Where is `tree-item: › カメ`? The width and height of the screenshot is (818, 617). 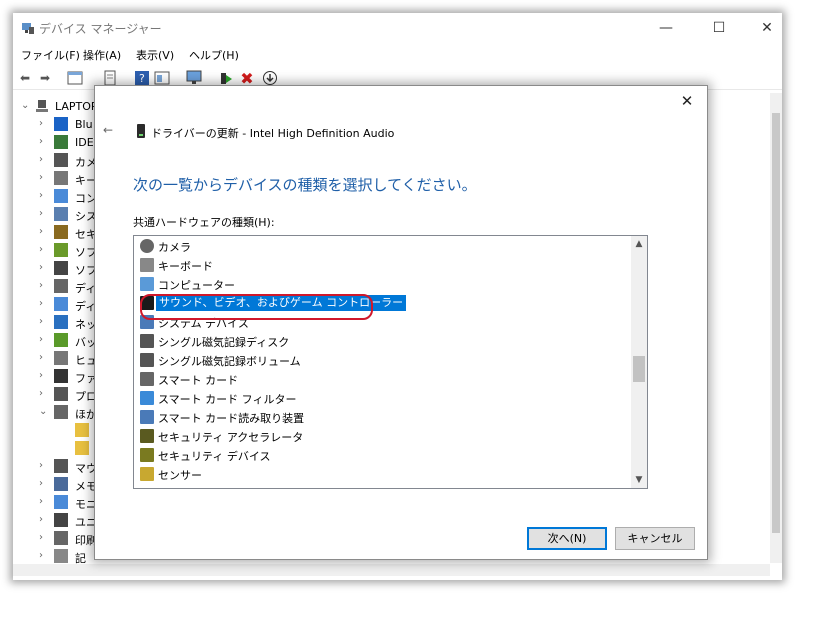
tree-item: › カメ is located at coordinates (58, 161).